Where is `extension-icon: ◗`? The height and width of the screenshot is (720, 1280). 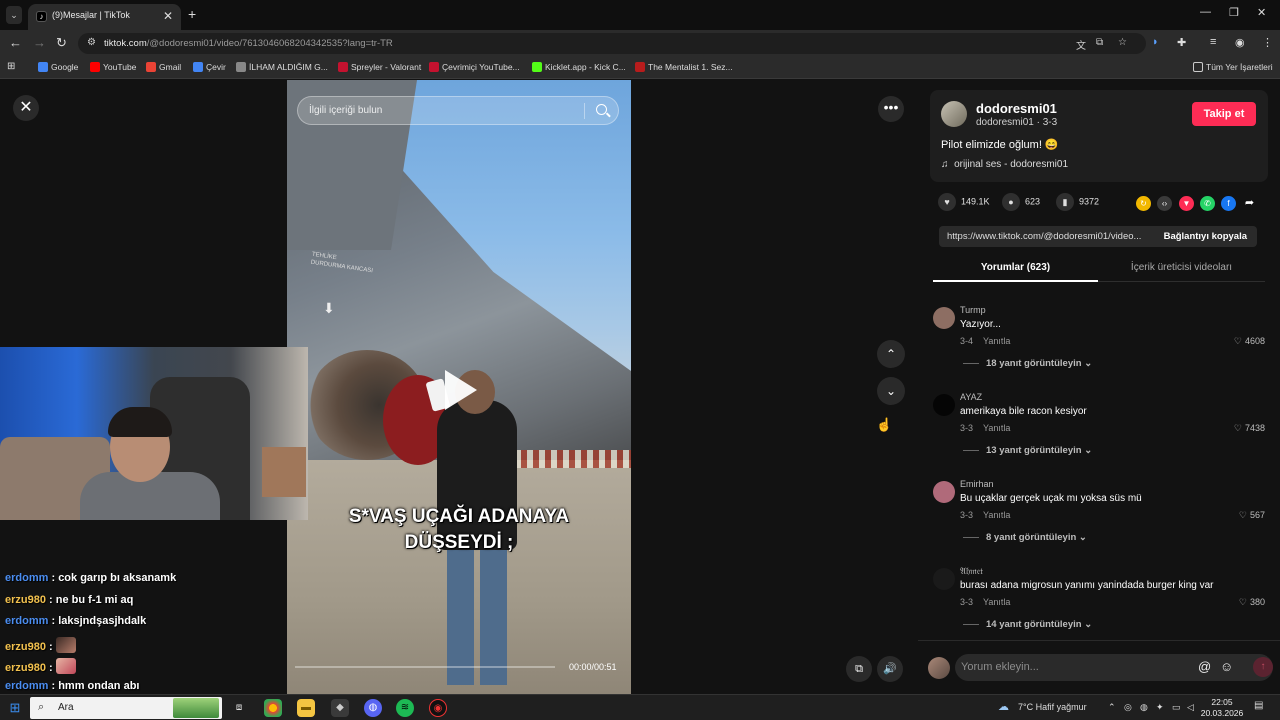 extension-icon: ◗ is located at coordinates (1155, 42).